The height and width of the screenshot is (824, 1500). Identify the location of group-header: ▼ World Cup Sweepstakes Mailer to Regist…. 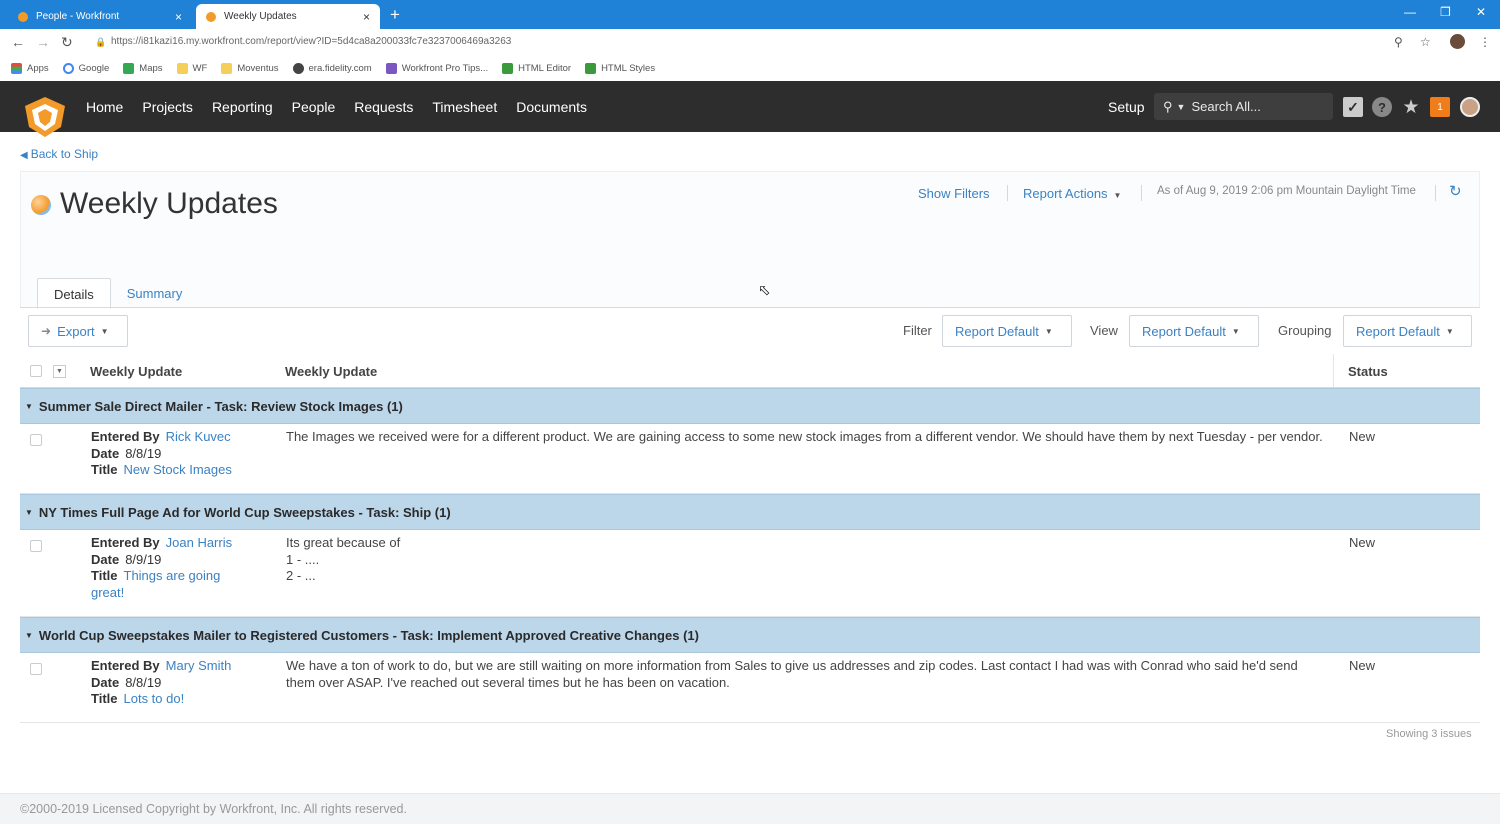
(750, 635).